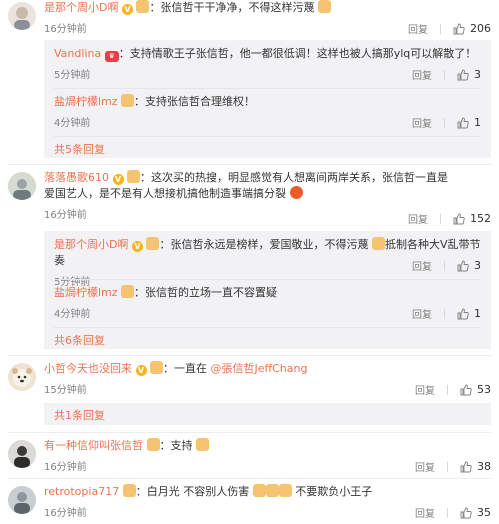 The width and height of the screenshot is (499, 524). I want to click on username: 有一种信仰叫张信哲, so click(93, 445).